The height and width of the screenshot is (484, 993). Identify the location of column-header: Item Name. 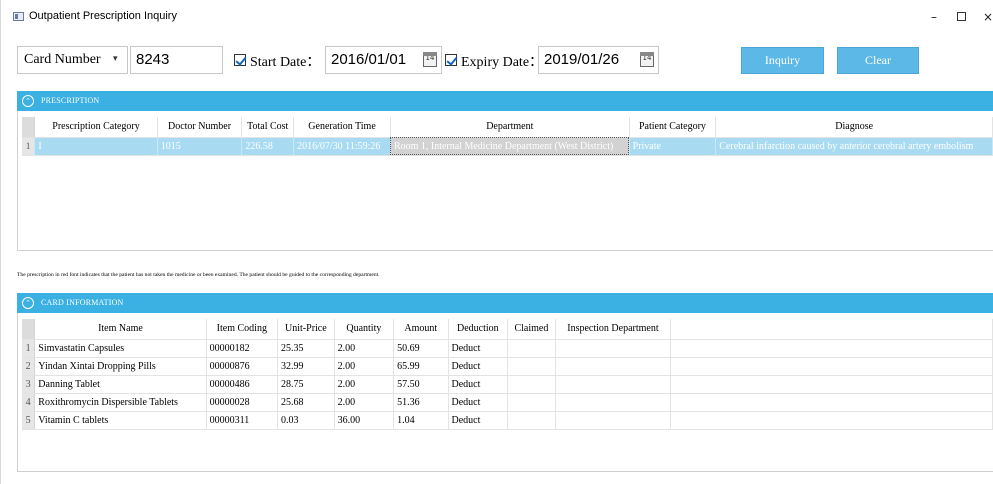
(120, 329).